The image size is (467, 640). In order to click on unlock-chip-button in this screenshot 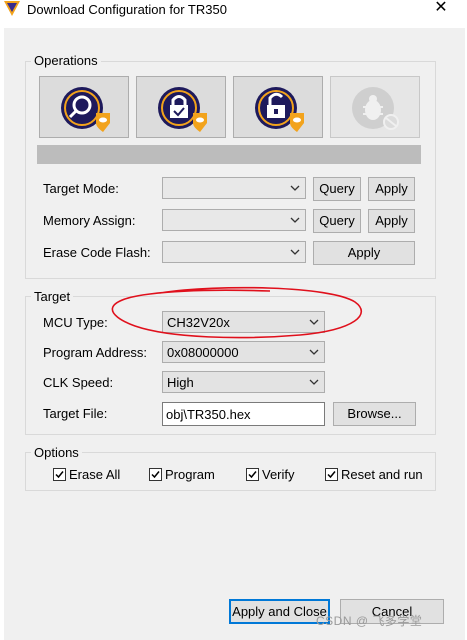, I will do `click(278, 107)`.